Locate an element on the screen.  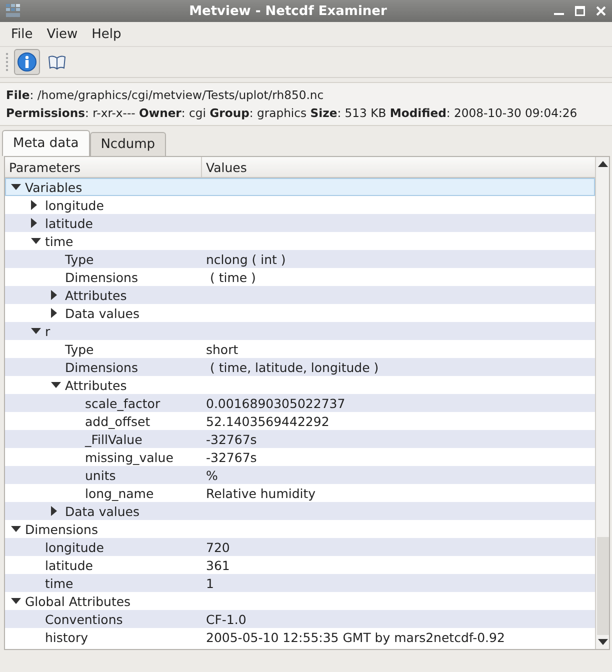
maximize-icon is located at coordinates (580, 11).